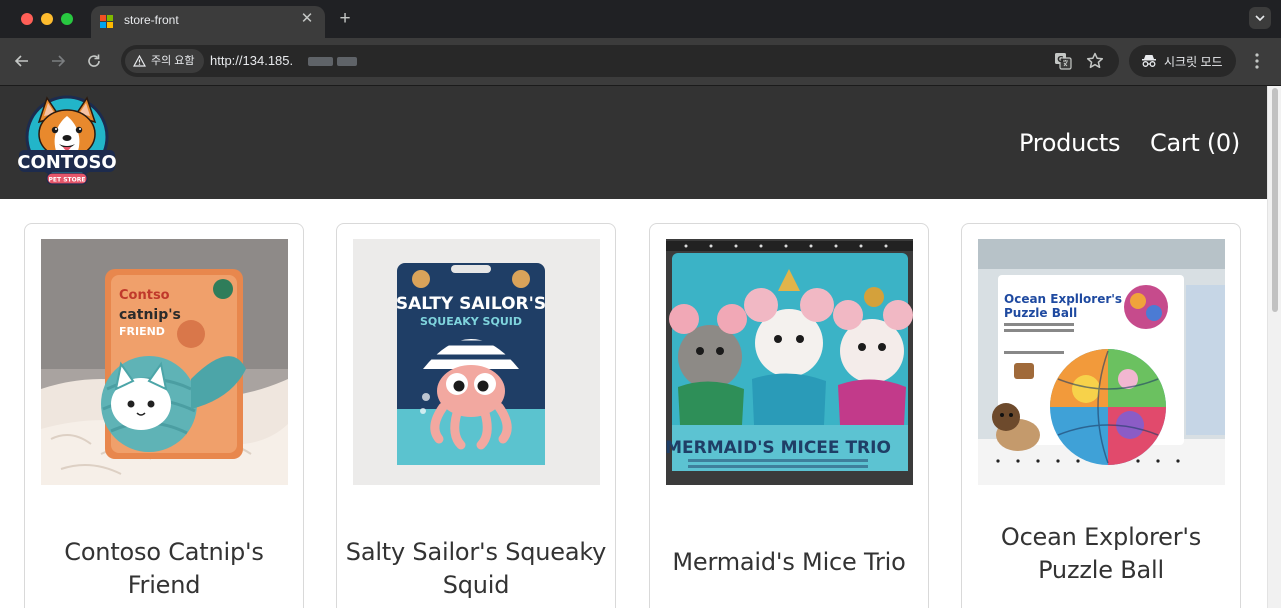 The width and height of the screenshot is (1281, 608). Describe the element at coordinates (1060, 59) in the screenshot. I see `svg-text: G` at that location.